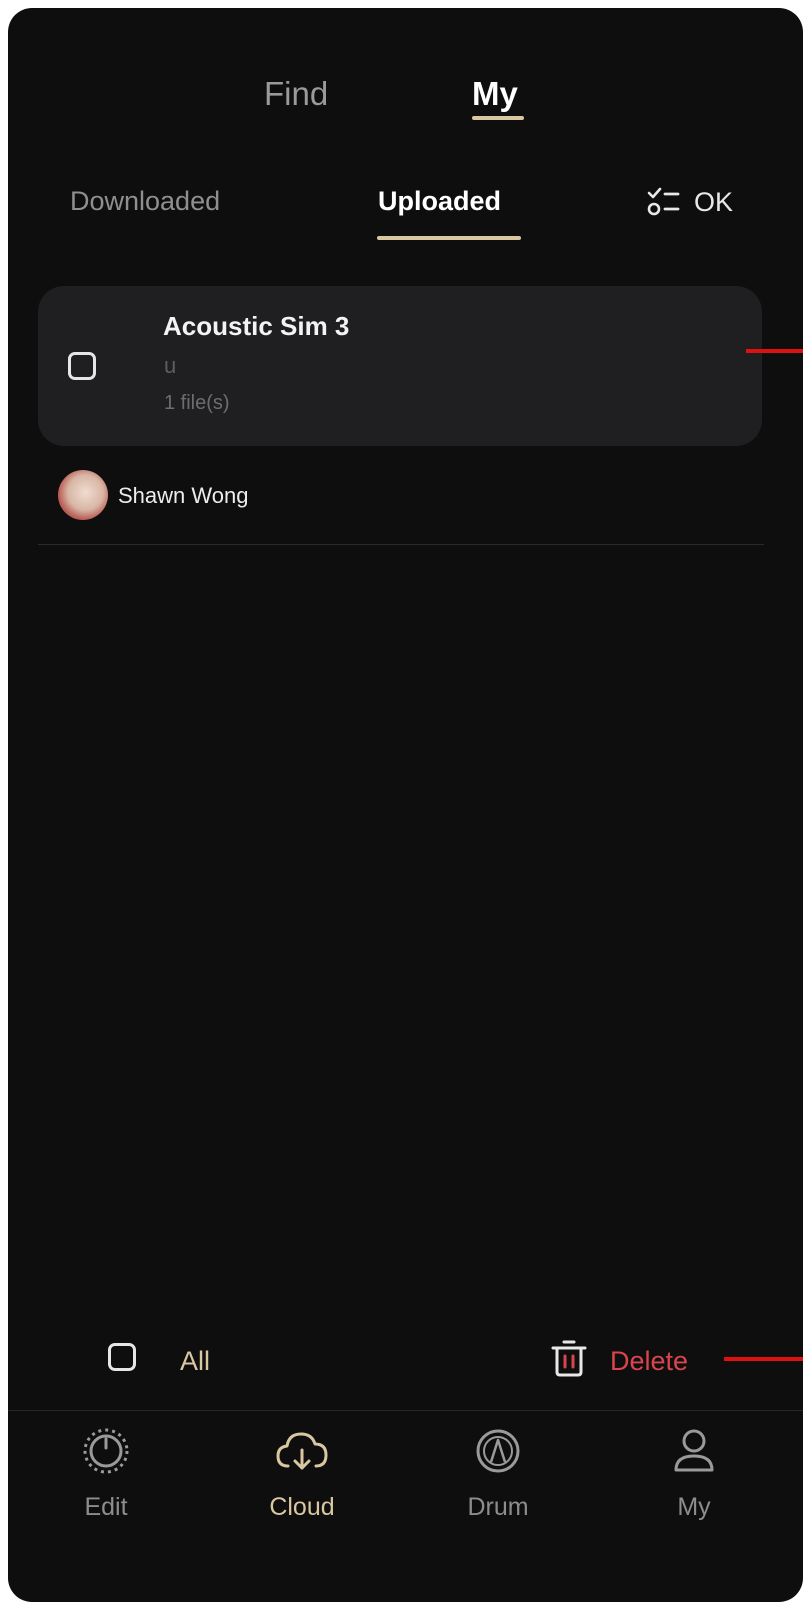 The image size is (803, 1602). I want to click on nav-my: My, so click(694, 1481).